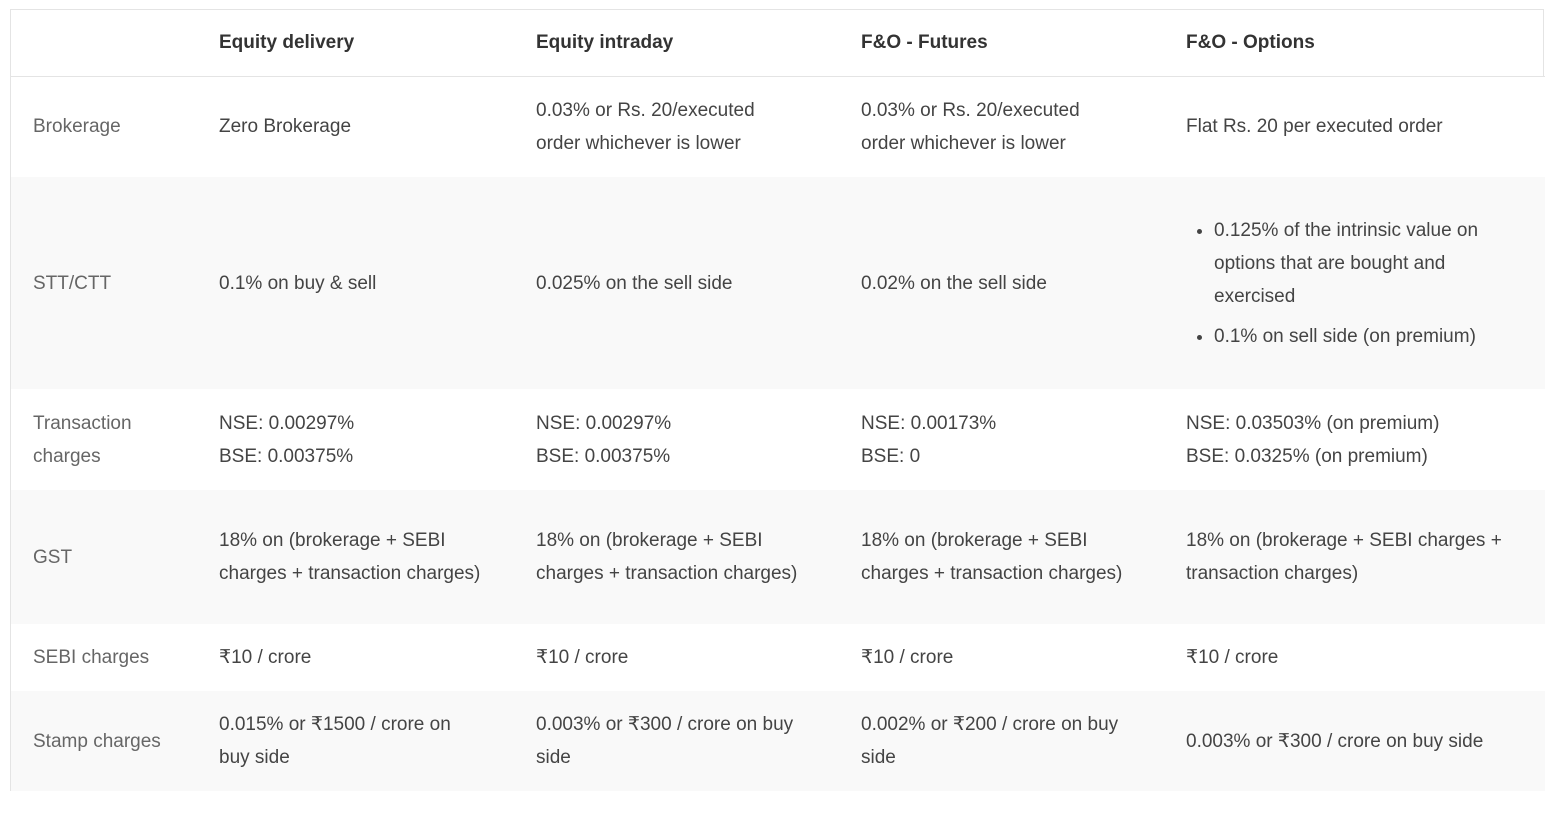  What do you see at coordinates (355, 439) in the screenshot?
I see `cell-transaction-delivery: NSE: 0.00297% BSE: 0.00375%` at bounding box center [355, 439].